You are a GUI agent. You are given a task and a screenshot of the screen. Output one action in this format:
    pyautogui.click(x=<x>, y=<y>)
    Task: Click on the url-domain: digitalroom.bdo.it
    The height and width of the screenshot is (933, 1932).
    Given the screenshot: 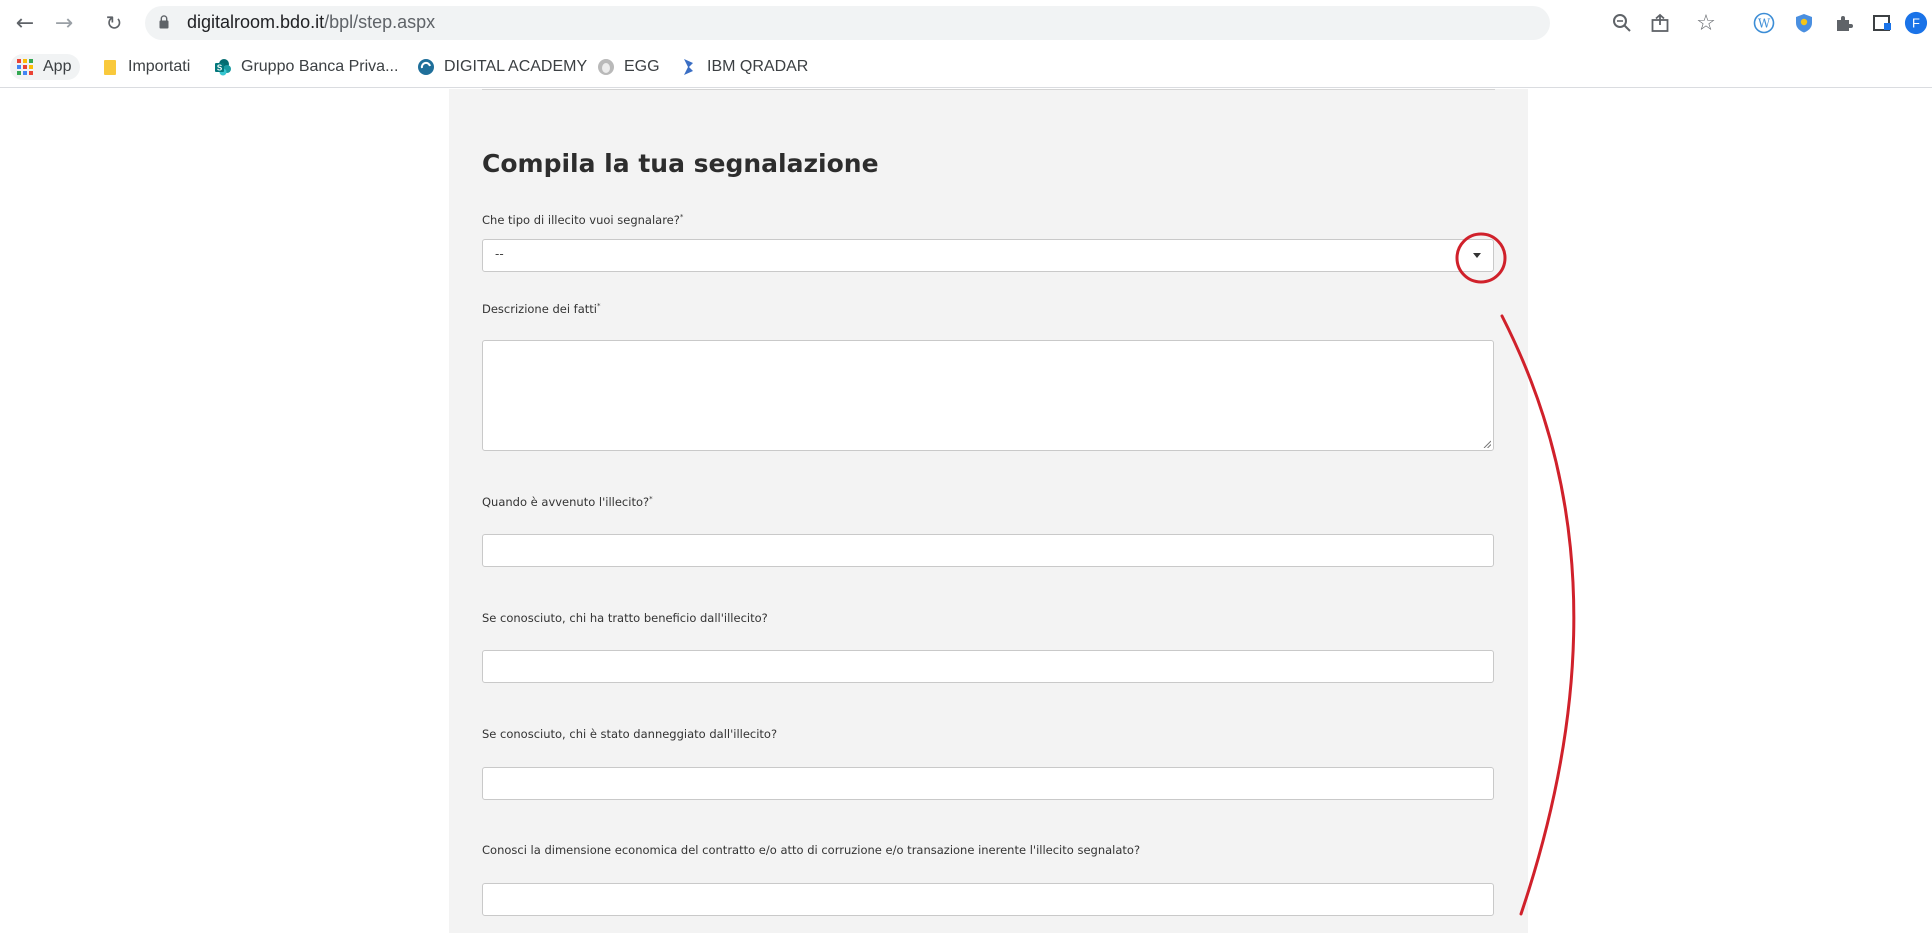 What is the action you would take?
    pyautogui.click(x=256, y=22)
    